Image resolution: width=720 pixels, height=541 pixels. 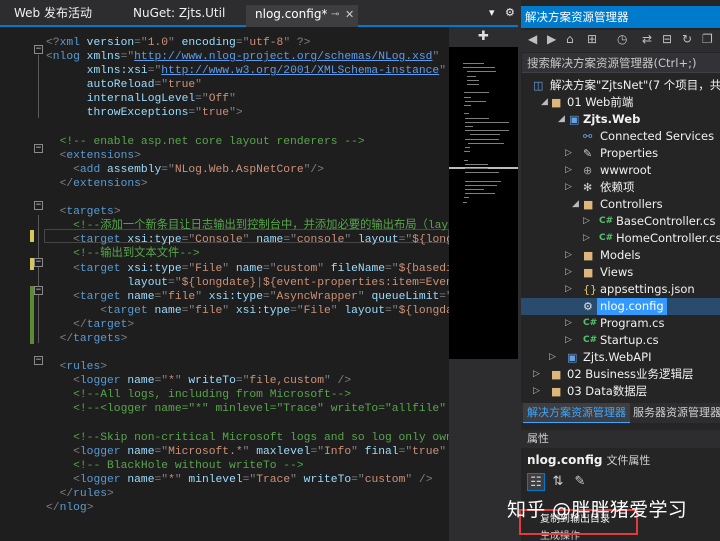 I want to click on properties-object-selector: nlog.config 文件属性, so click(x=588, y=460).